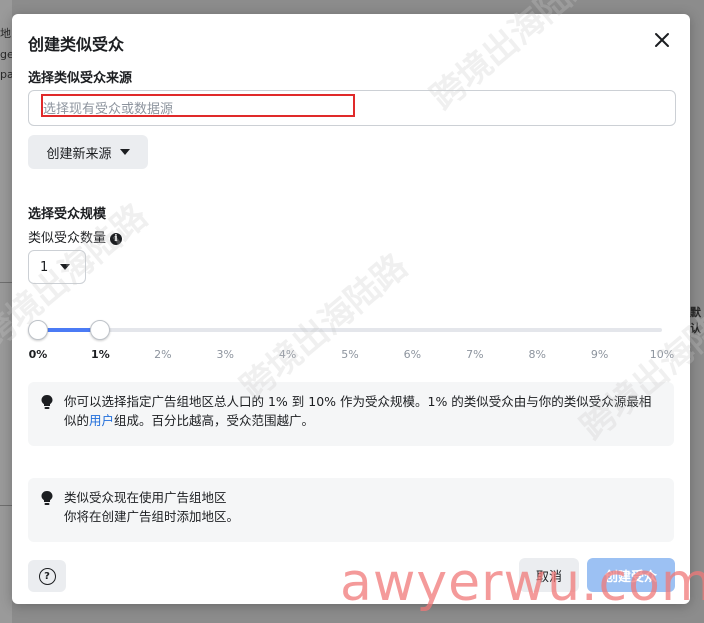 The width and height of the screenshot is (704, 623). I want to click on source-search-field, so click(352, 108).